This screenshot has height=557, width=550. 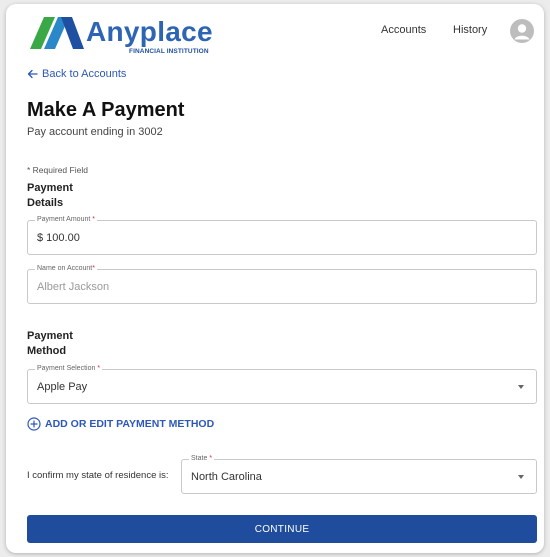 I want to click on back-to-accounts-link: Back to Accounts, so click(x=76, y=74).